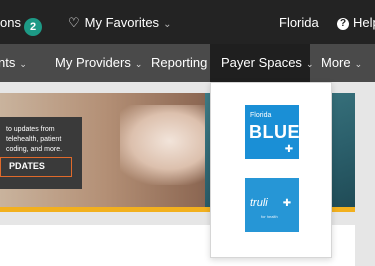  What do you see at coordinates (33, 27) in the screenshot?
I see `notifications-count-badge: 2` at bounding box center [33, 27].